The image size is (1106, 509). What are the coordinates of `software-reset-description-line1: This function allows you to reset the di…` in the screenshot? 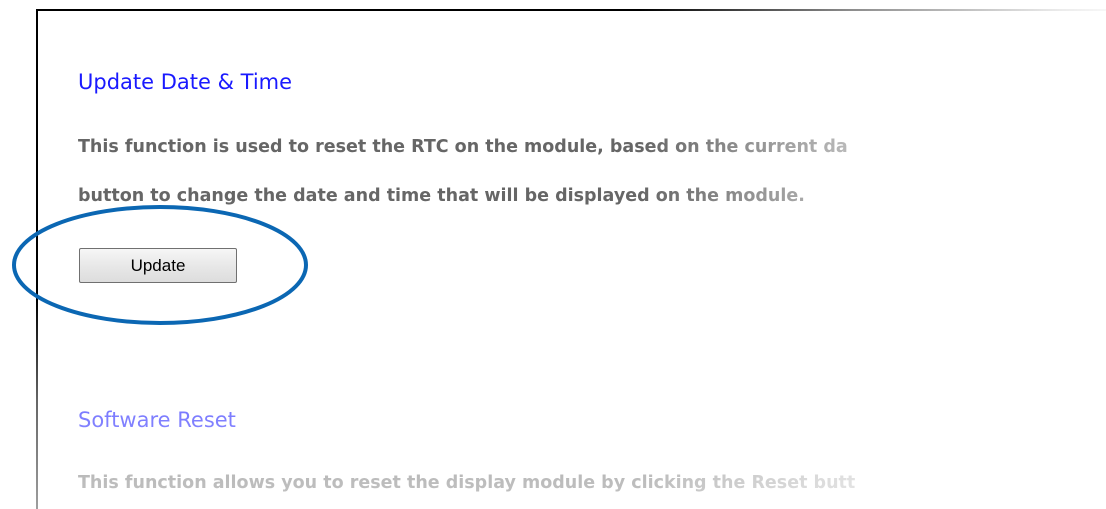 It's located at (467, 483).